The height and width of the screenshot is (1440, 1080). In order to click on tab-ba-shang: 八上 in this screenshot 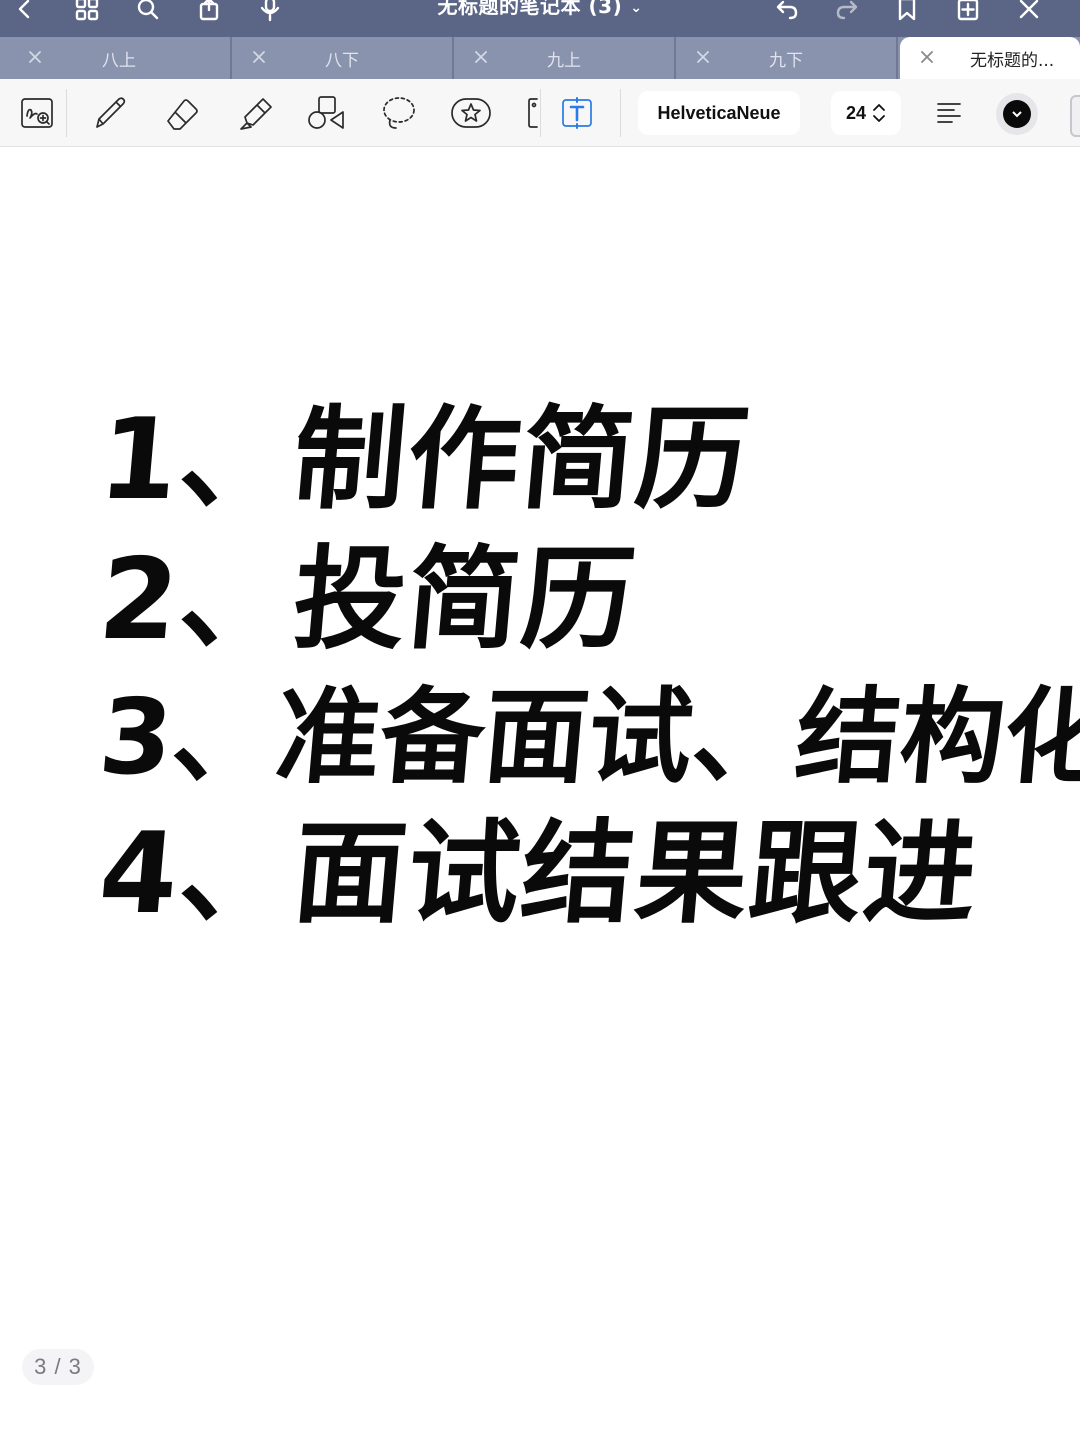, I will do `click(120, 58)`.